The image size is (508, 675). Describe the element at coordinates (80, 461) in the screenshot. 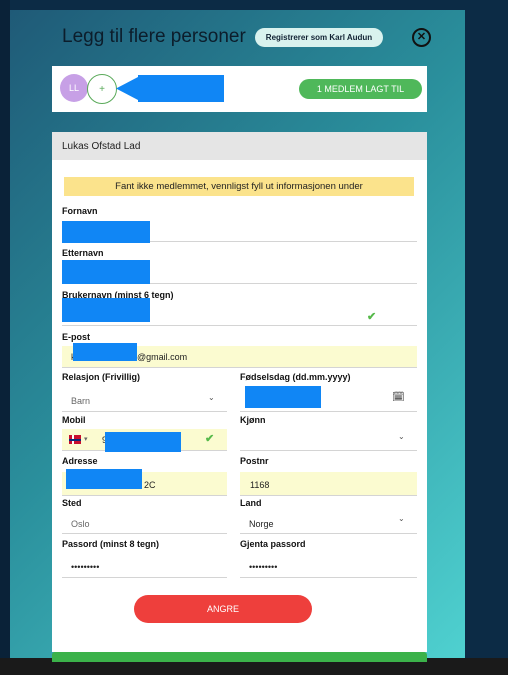

I see `adresse-label: Adresse` at that location.